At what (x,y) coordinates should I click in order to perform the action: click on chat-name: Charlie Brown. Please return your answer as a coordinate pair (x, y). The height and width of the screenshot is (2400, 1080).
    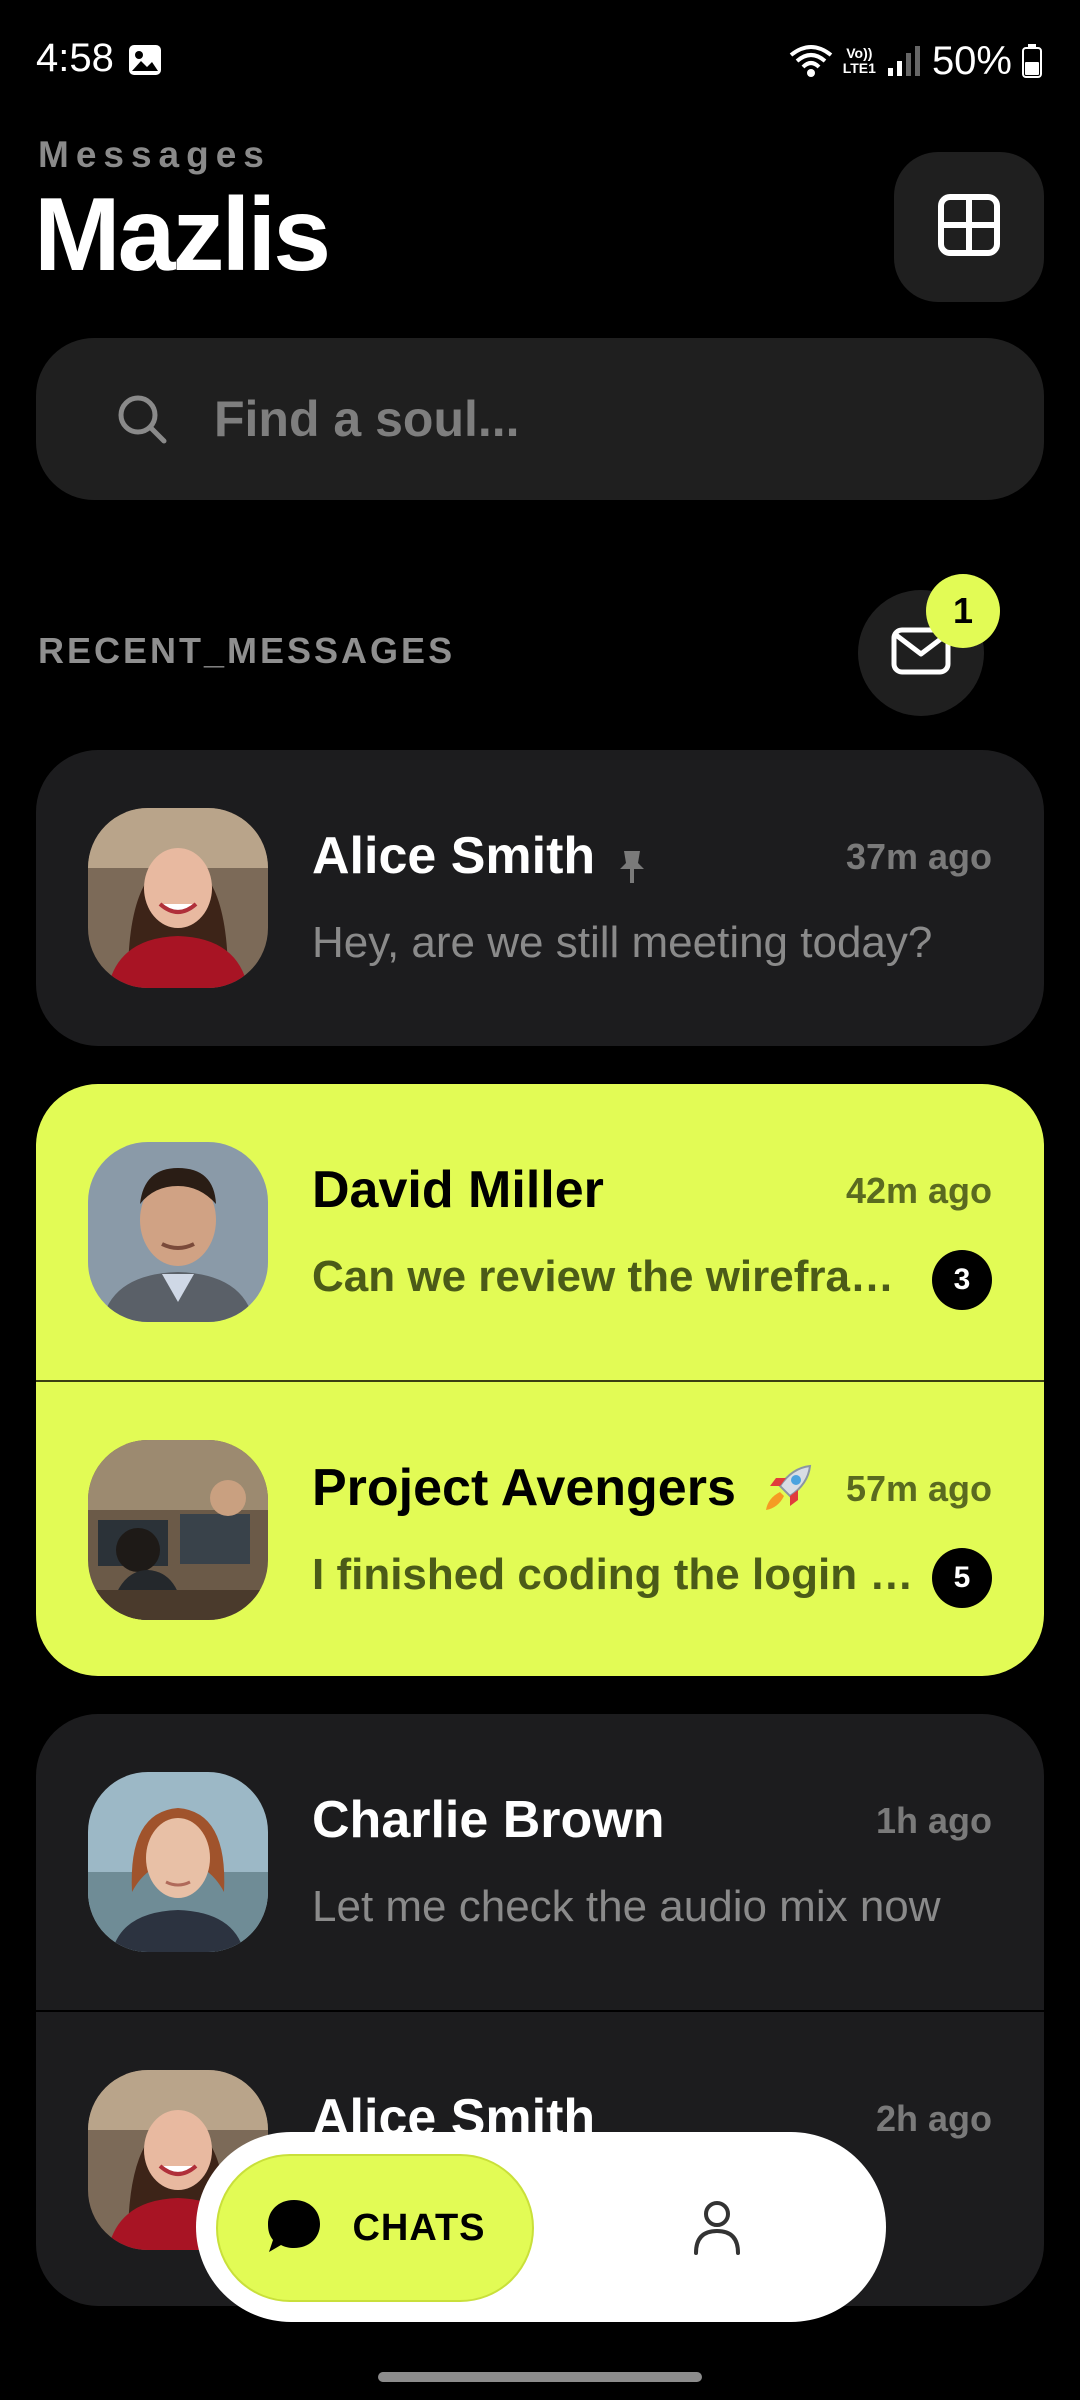
    Looking at the image, I should click on (488, 1820).